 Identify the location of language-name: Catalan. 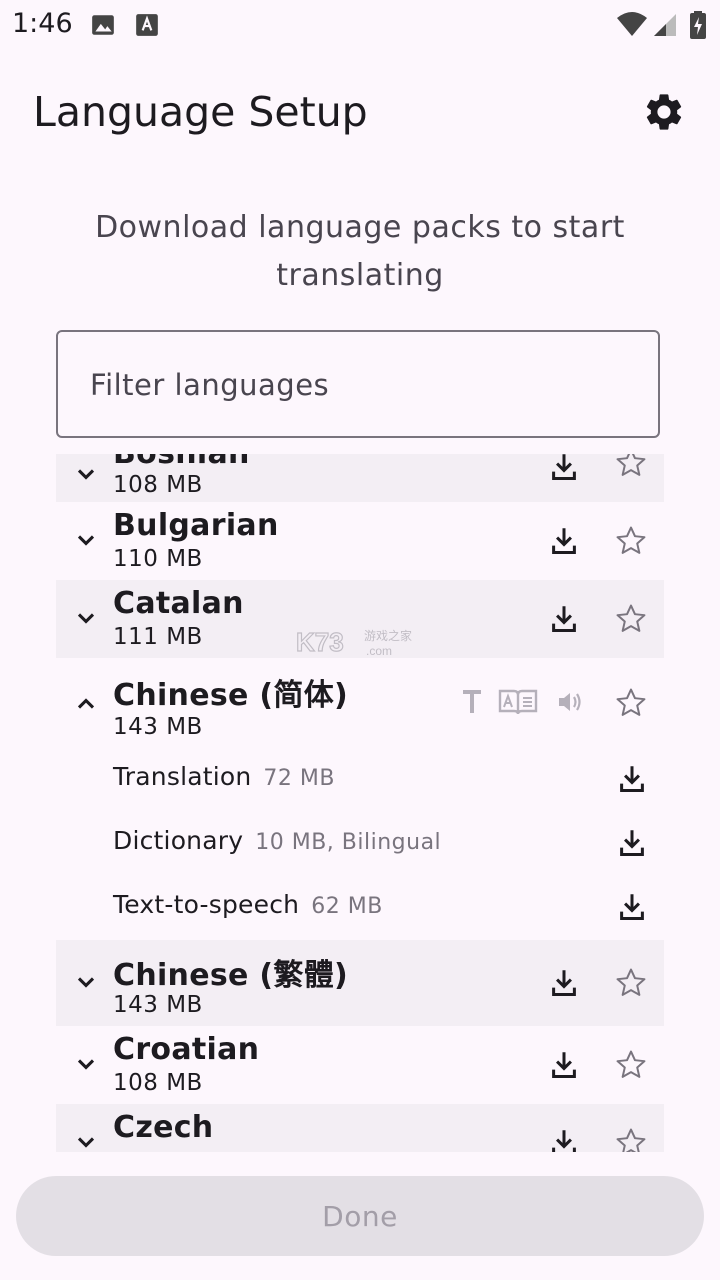
(178, 603).